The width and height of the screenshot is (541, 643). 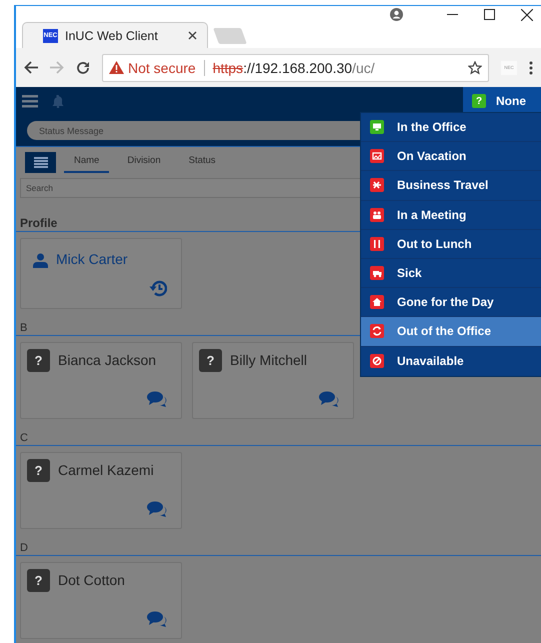 I want to click on group-header: C, so click(x=278, y=432).